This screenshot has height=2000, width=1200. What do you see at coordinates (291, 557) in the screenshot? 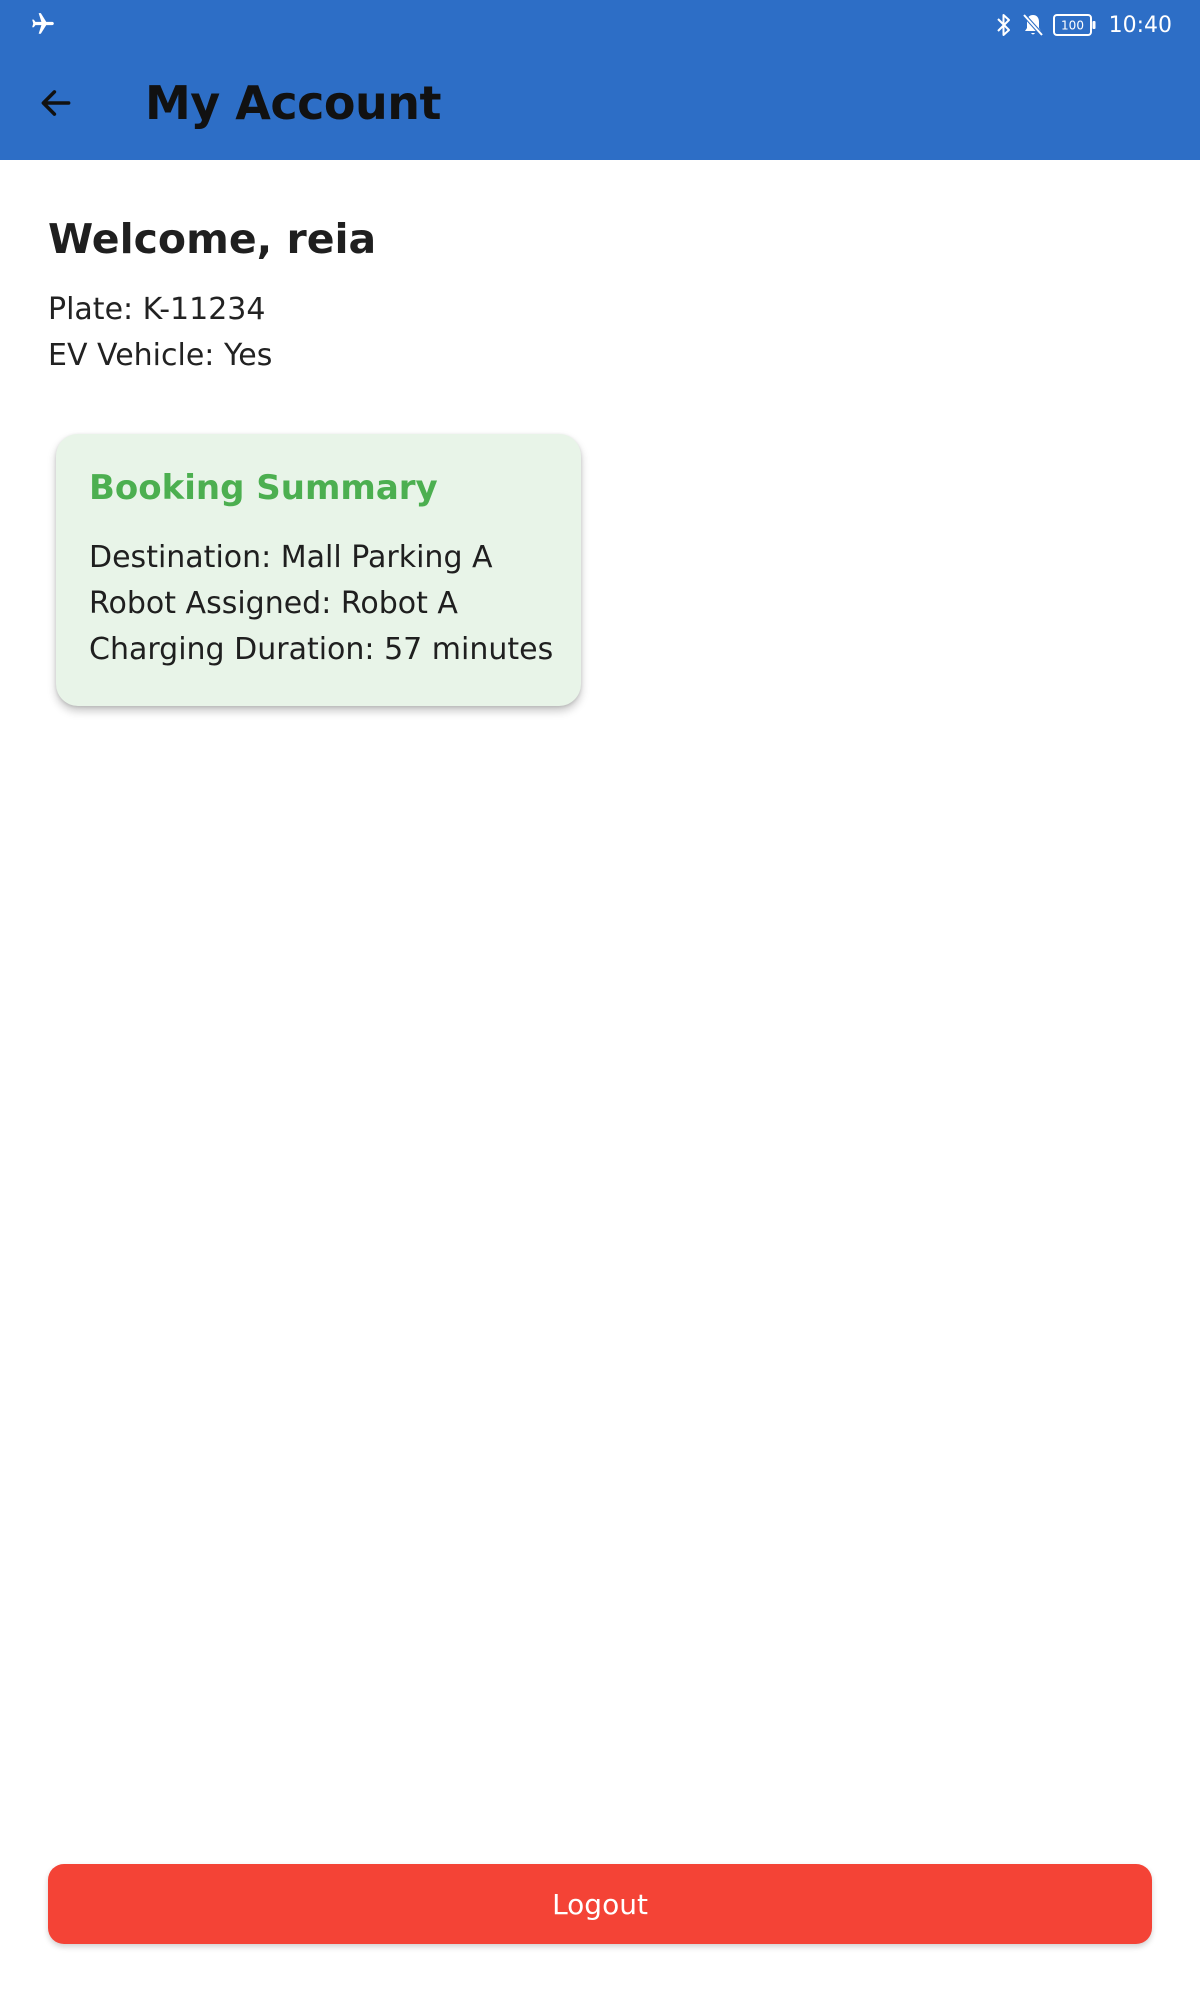
I see `destination-text: Destination: Mall Parking A` at bounding box center [291, 557].